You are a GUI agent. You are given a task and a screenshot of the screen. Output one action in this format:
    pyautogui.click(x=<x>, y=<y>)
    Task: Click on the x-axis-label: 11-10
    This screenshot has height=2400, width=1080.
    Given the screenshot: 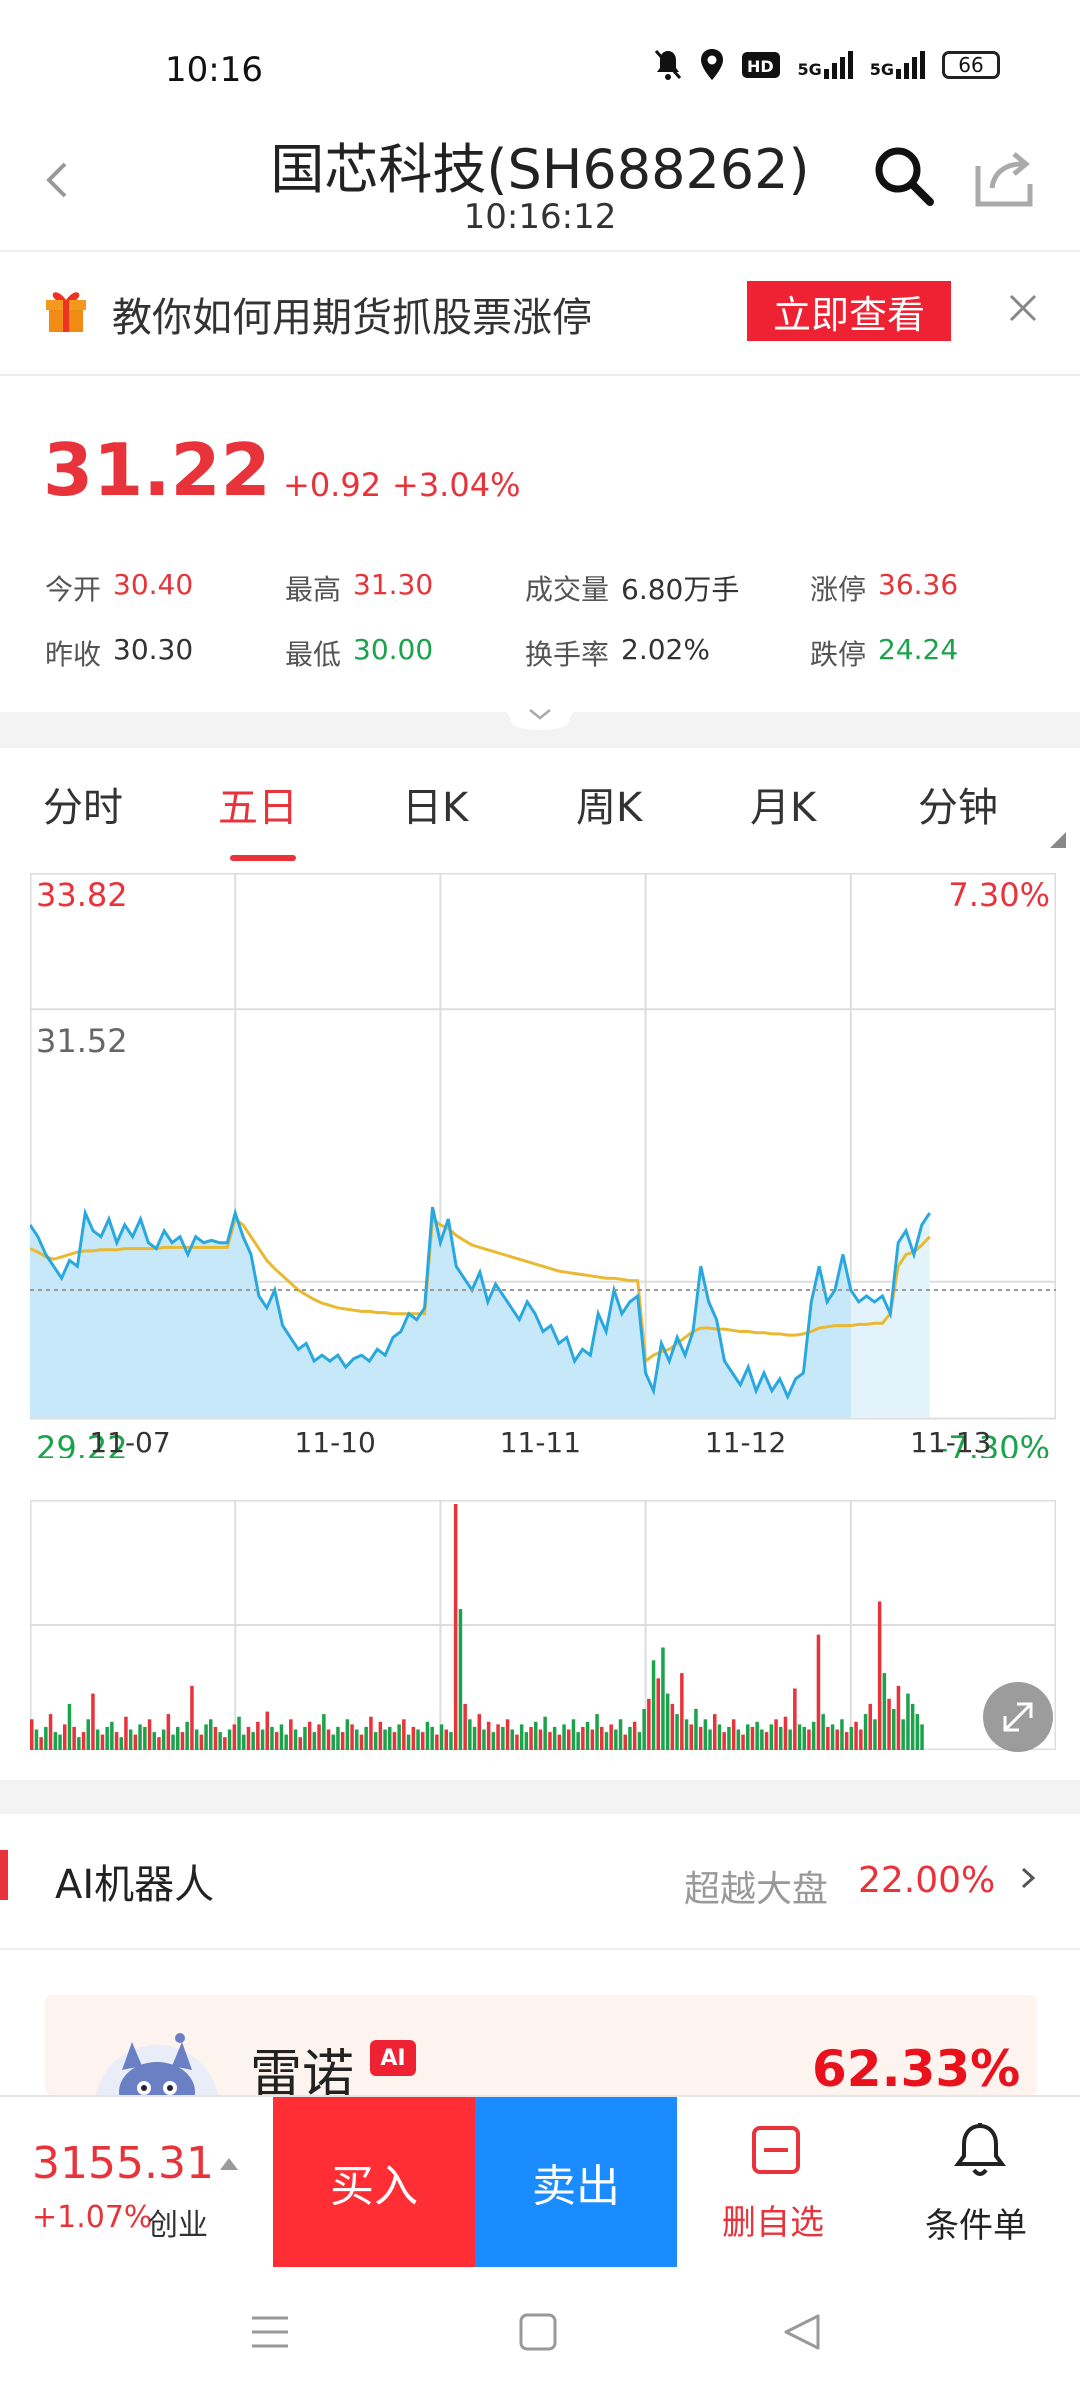 What is the action you would take?
    pyautogui.click(x=335, y=1442)
    